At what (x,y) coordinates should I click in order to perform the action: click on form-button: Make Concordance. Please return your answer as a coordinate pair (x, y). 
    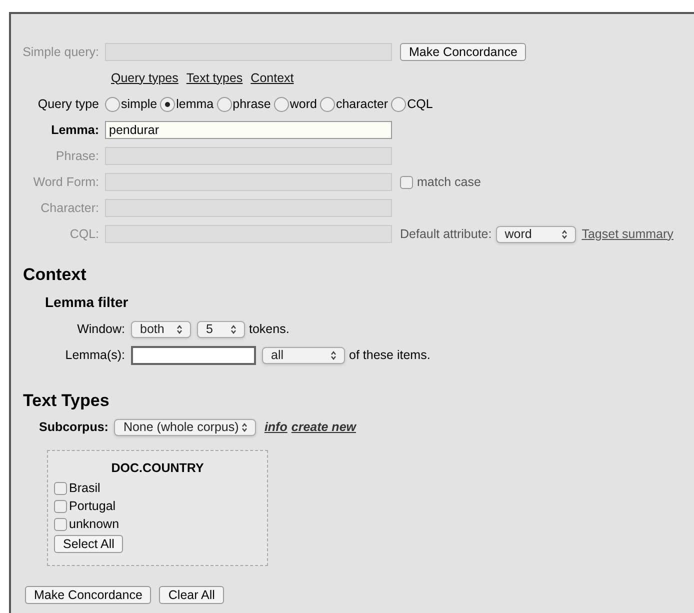
    Looking at the image, I should click on (88, 595).